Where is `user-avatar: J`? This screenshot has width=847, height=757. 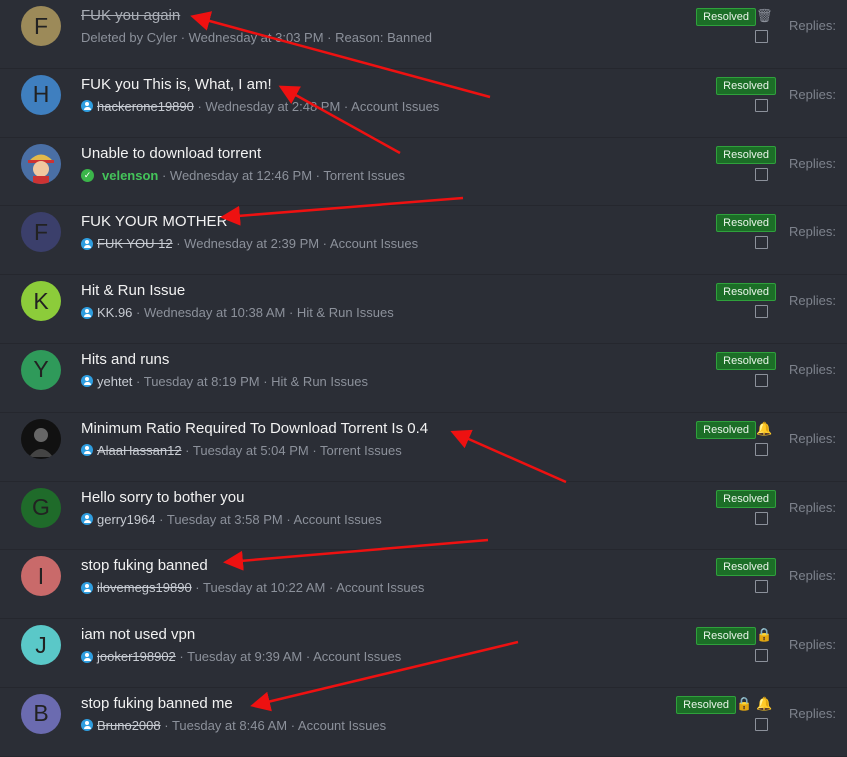
user-avatar: J is located at coordinates (41, 645).